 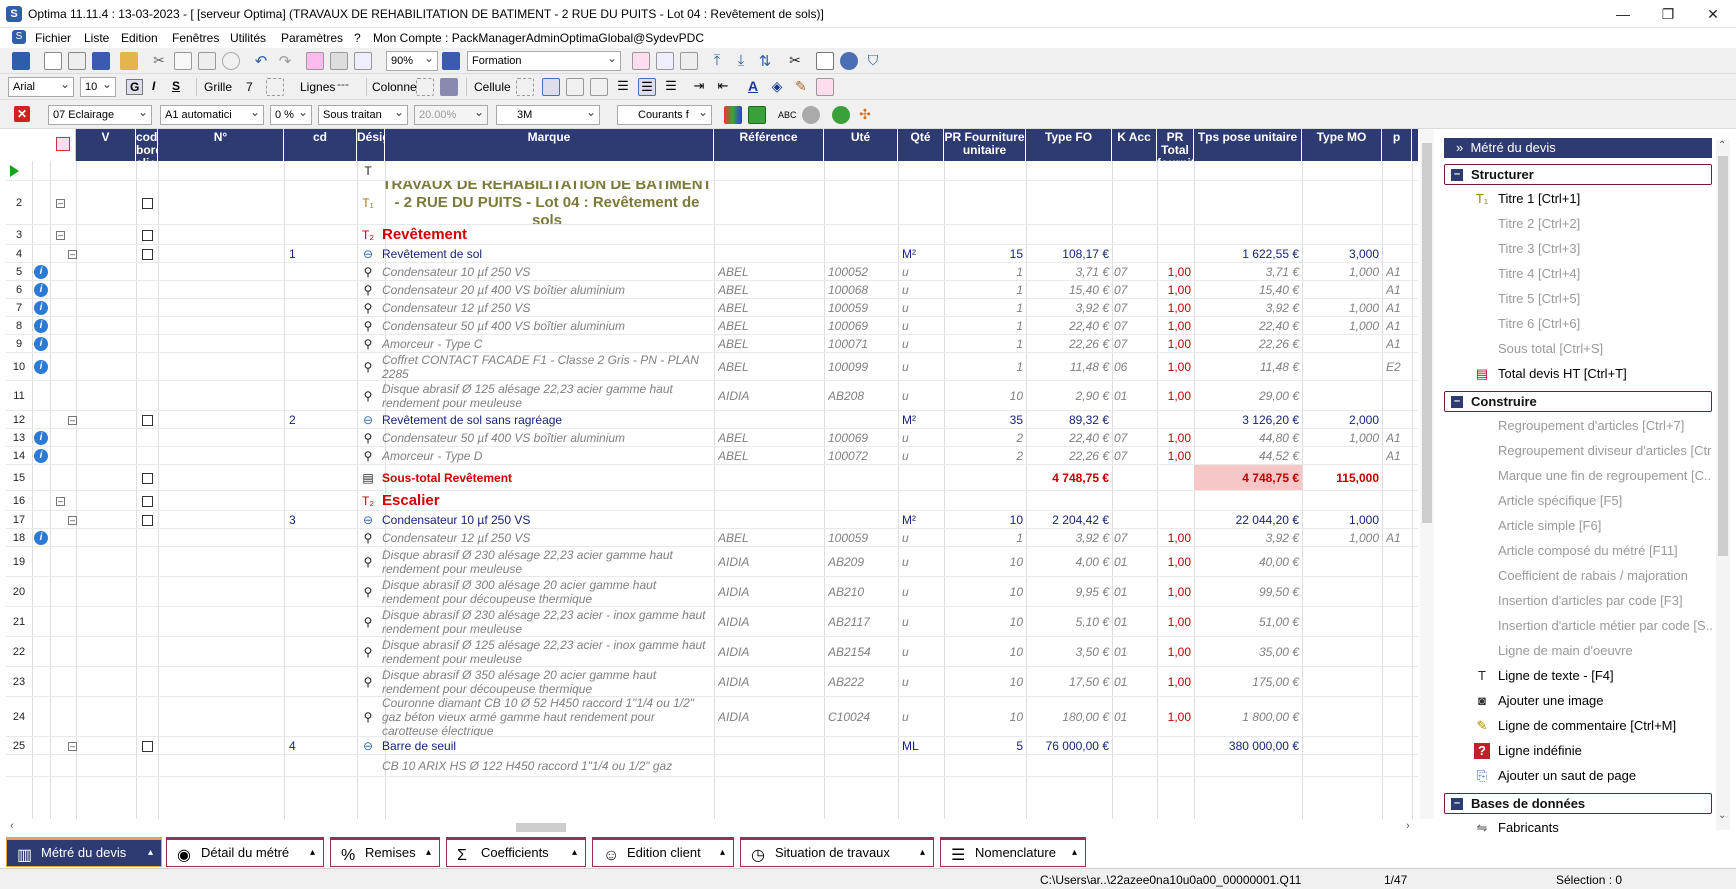 I want to click on tab-6: ☰ Nomenclature ▴, so click(x=1013, y=852).